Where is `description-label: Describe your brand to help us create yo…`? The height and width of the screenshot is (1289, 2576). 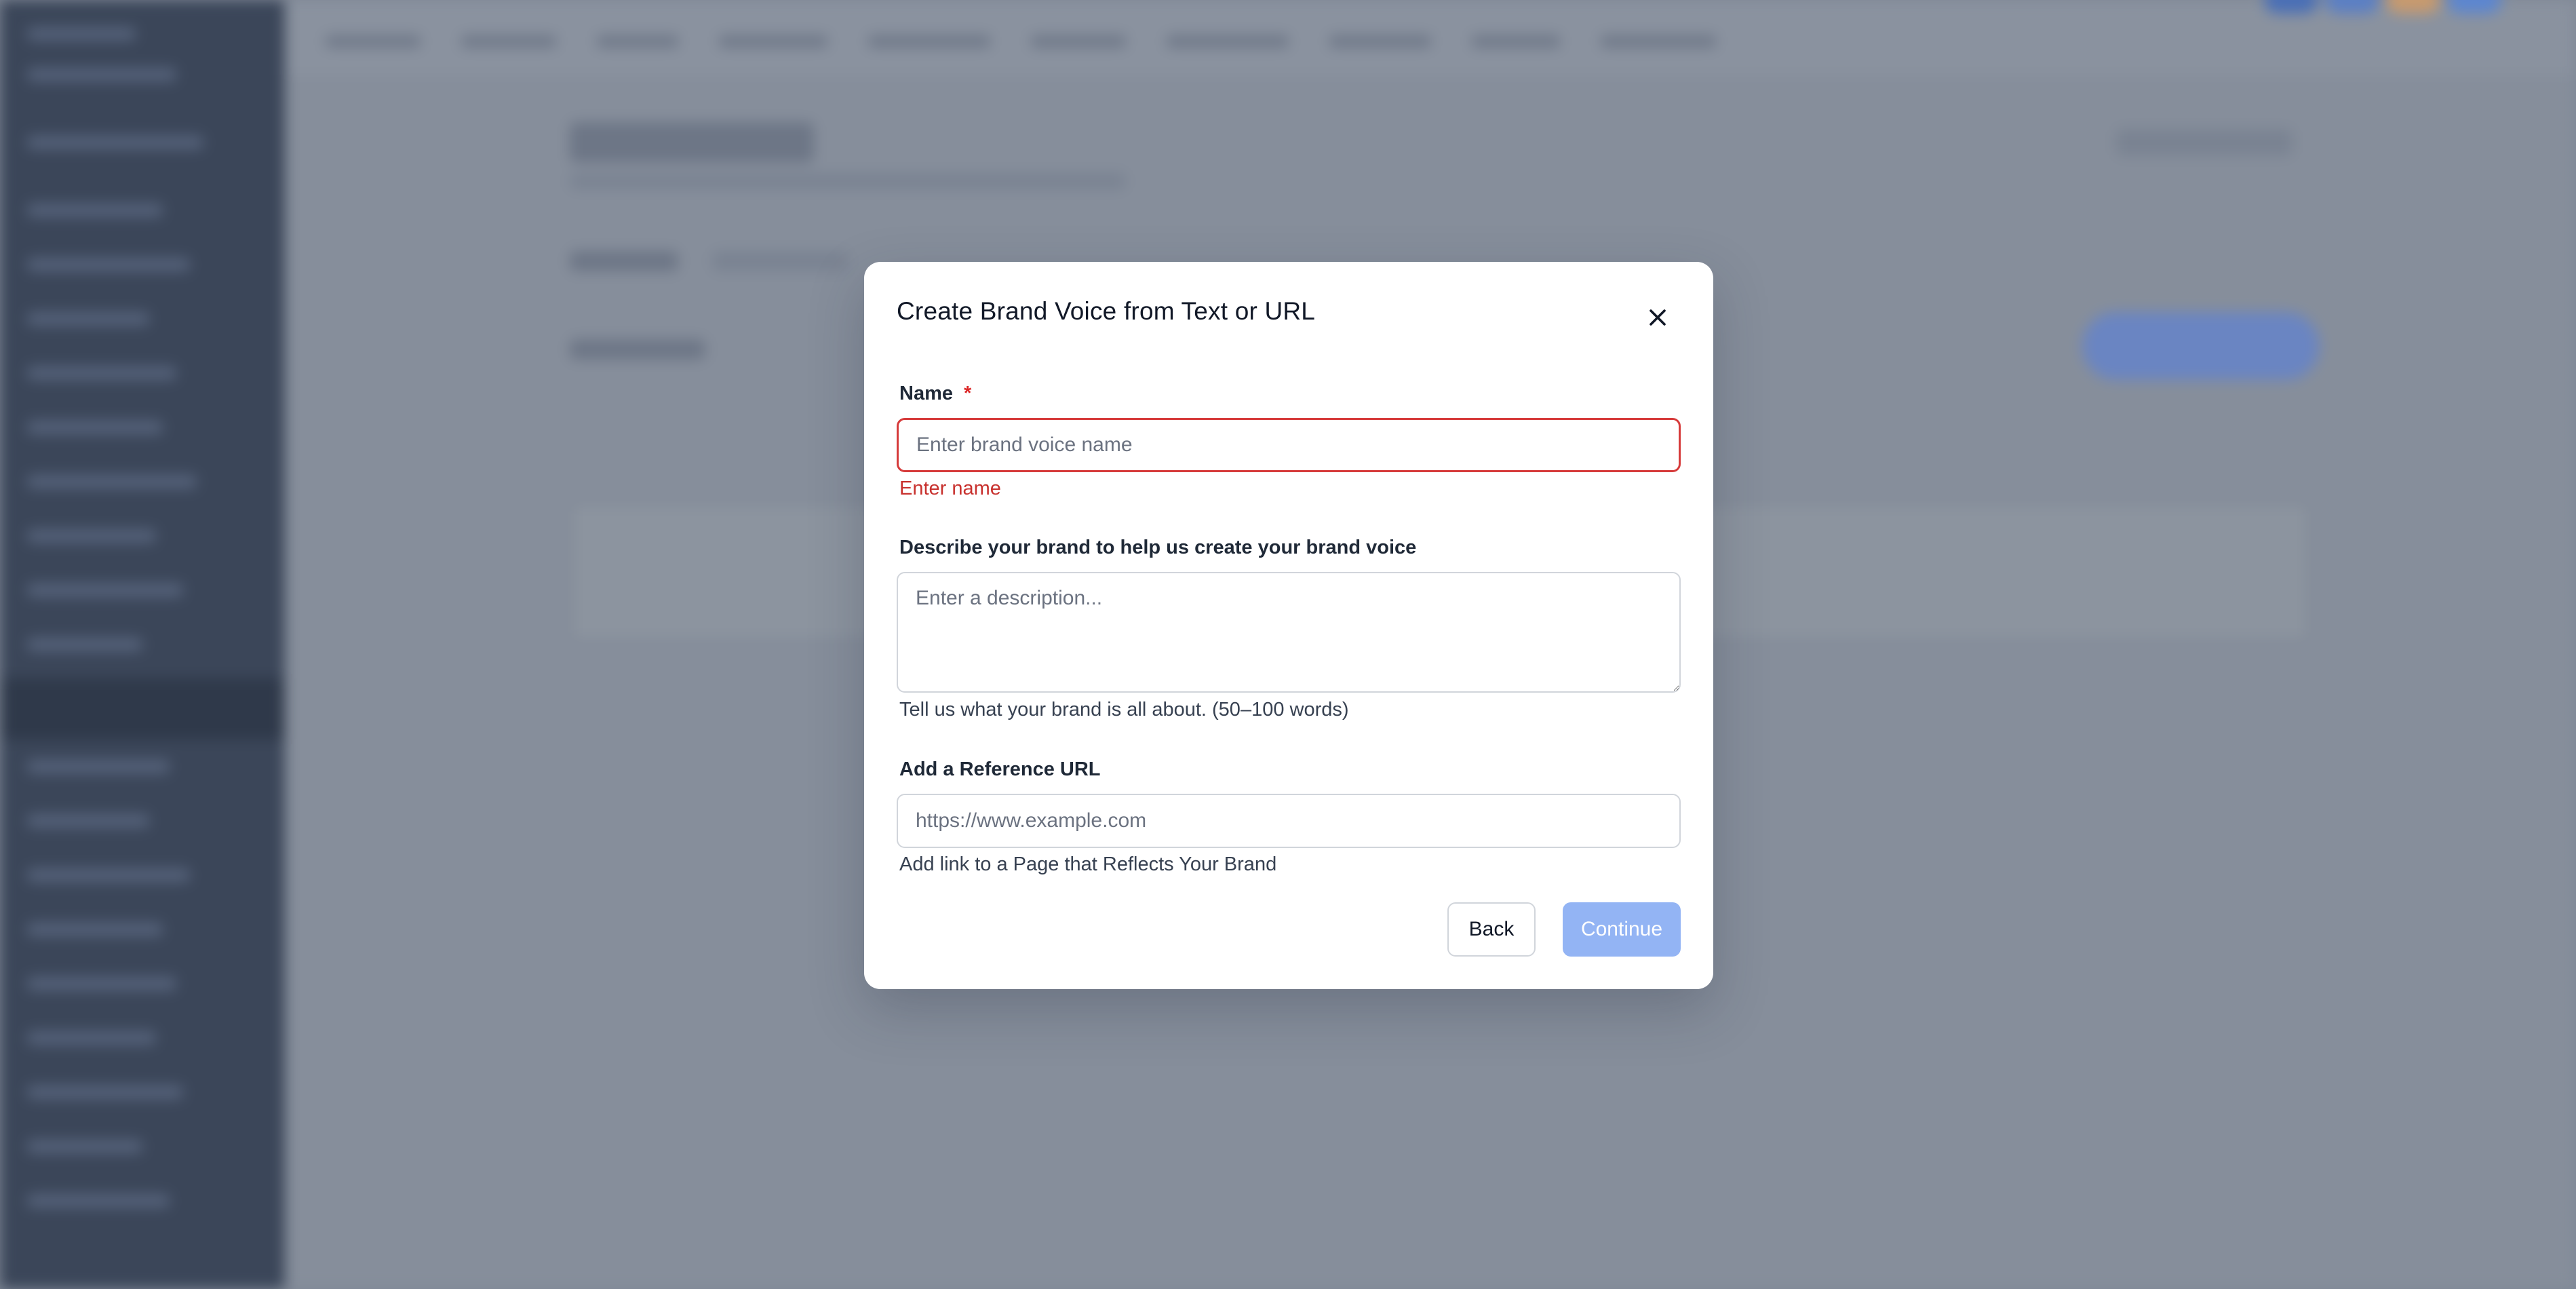
description-label: Describe your brand to help us create yo… is located at coordinates (1158, 547).